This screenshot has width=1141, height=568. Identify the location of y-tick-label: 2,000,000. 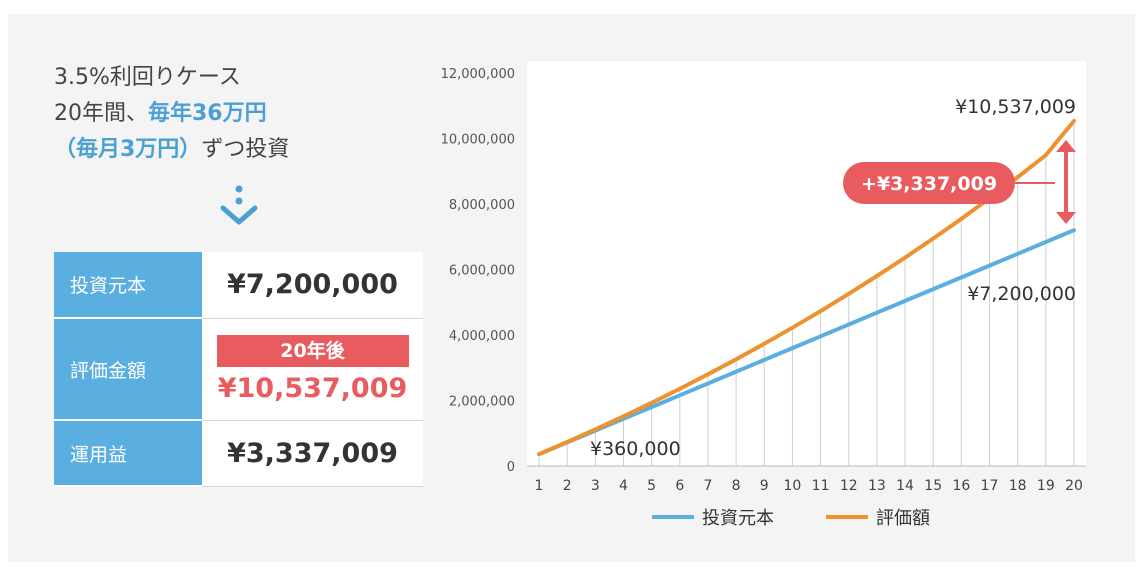
(482, 402).